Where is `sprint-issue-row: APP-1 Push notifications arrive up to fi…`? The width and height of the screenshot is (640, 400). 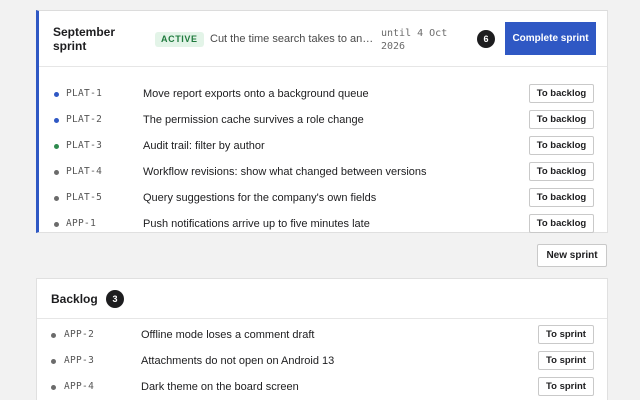
sprint-issue-row: APP-1 Push notifications arrive up to fi… is located at coordinates (323, 224).